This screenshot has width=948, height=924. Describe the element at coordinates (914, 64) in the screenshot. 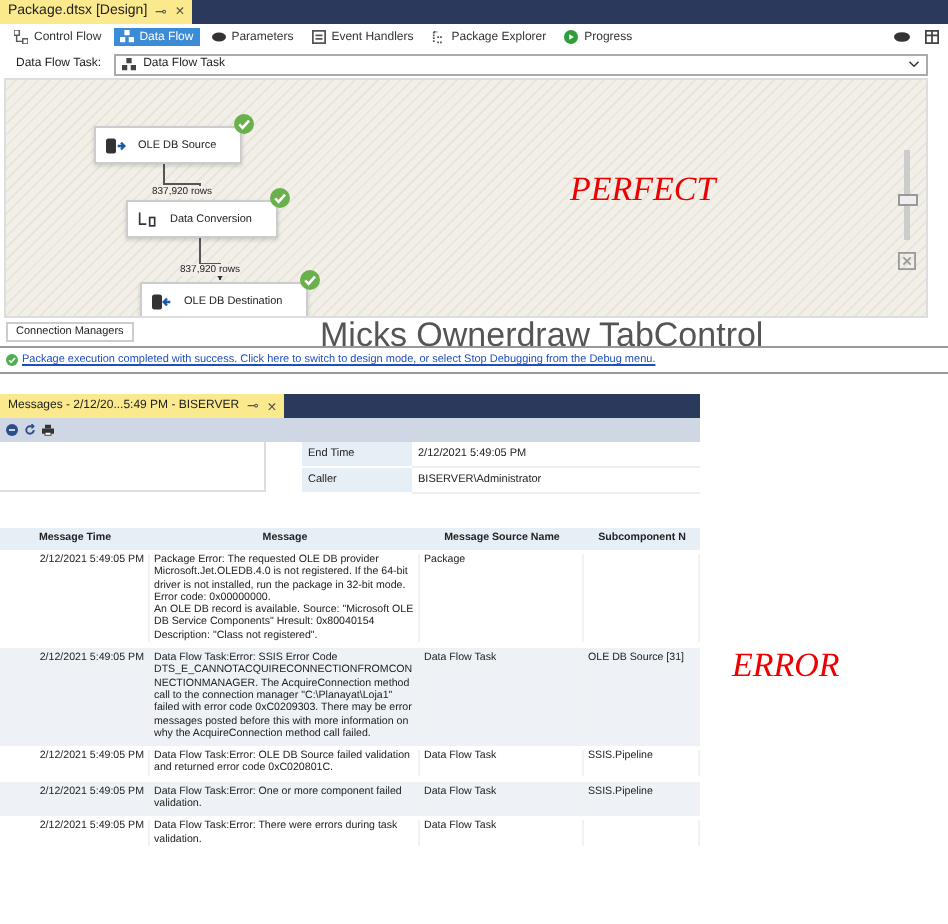

I see `caret-icon` at that location.